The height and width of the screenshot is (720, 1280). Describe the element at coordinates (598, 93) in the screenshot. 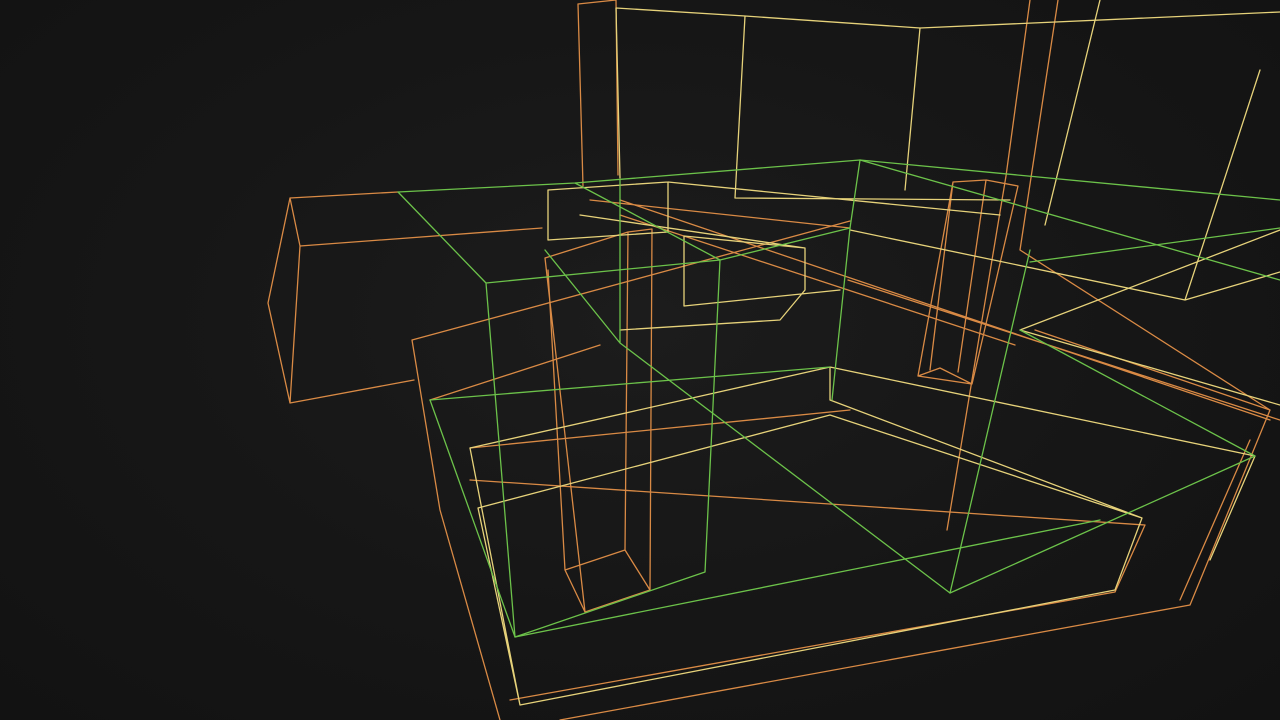

I see `back-tall-column` at that location.